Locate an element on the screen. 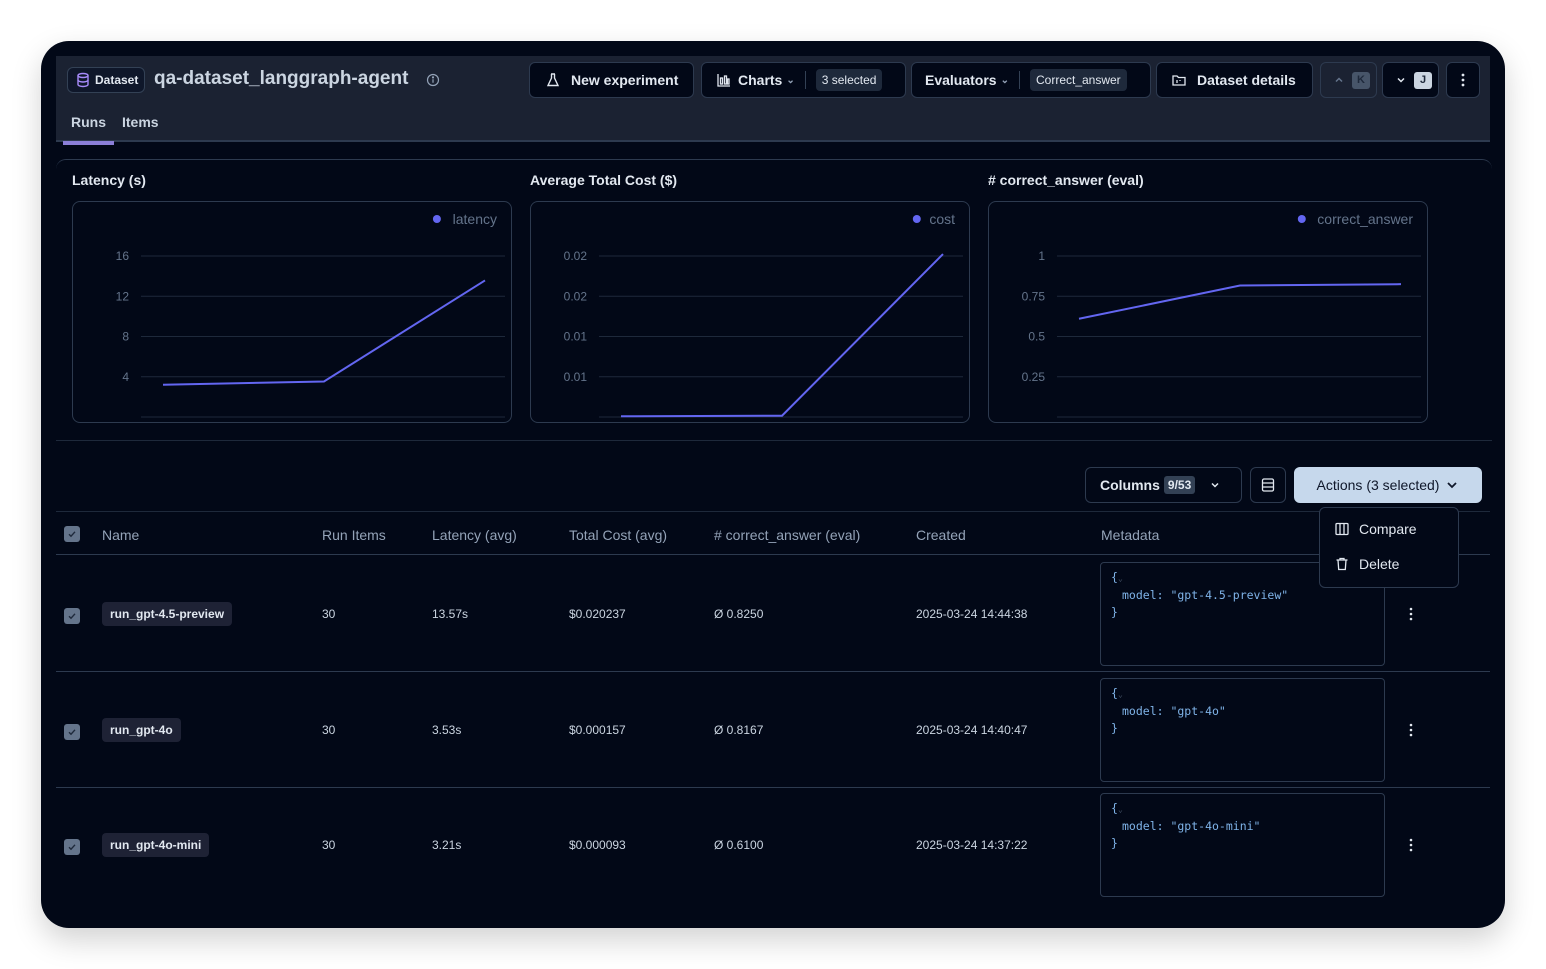  evaluators-selected-chip: Correct_answer is located at coordinates (1078, 80).